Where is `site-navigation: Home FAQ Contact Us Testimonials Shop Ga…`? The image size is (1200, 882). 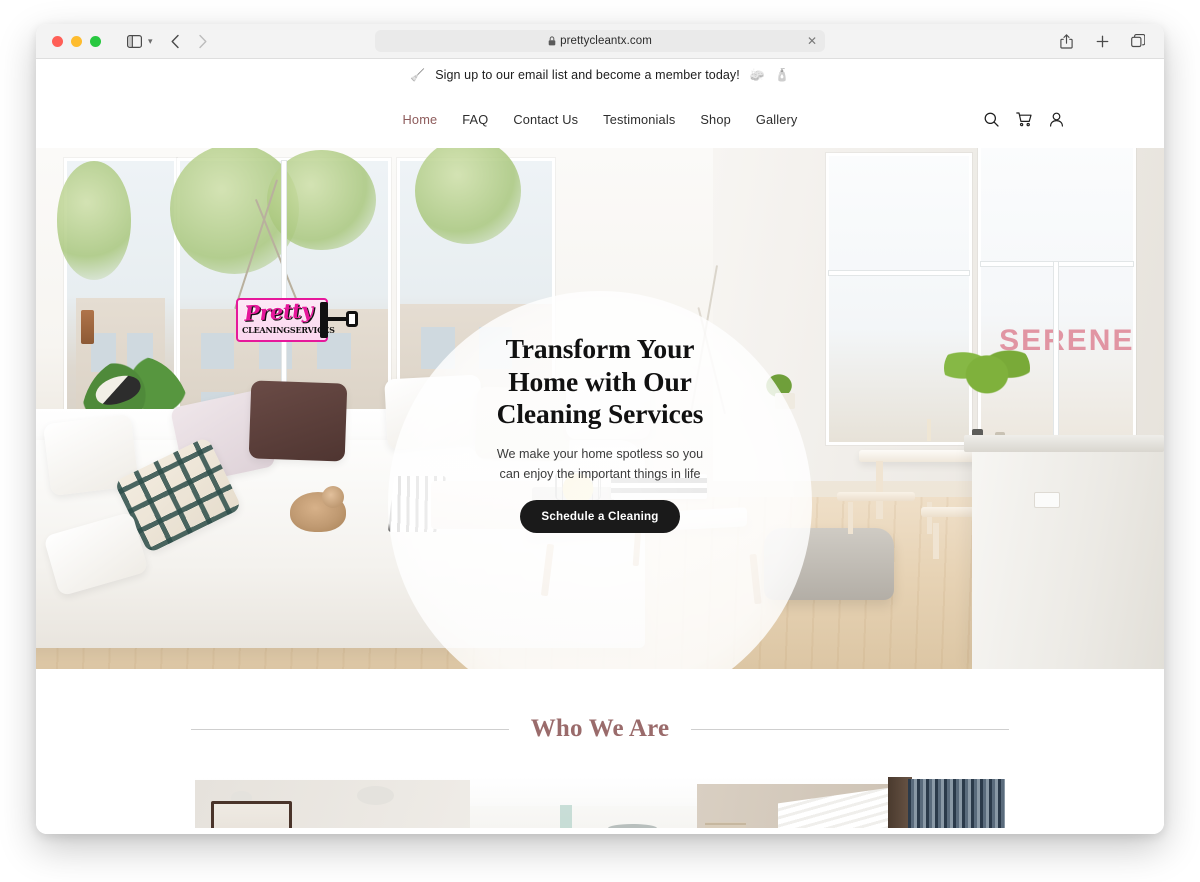
site-navigation: Home FAQ Contact Us Testimonials Shop Ga… is located at coordinates (600, 119).